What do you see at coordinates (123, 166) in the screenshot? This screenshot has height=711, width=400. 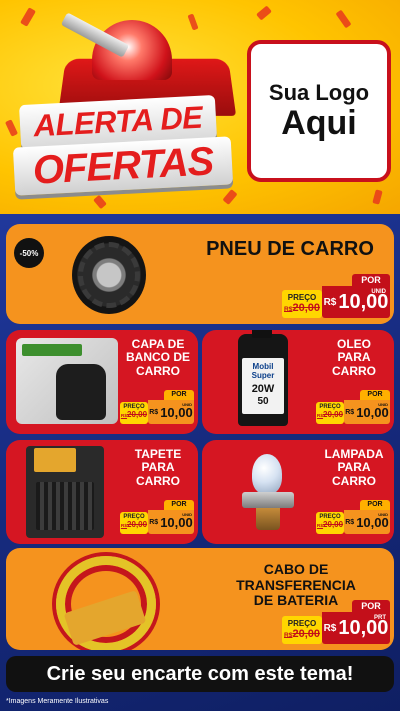 I see `title-ofertas: OFERTAS` at bounding box center [123, 166].